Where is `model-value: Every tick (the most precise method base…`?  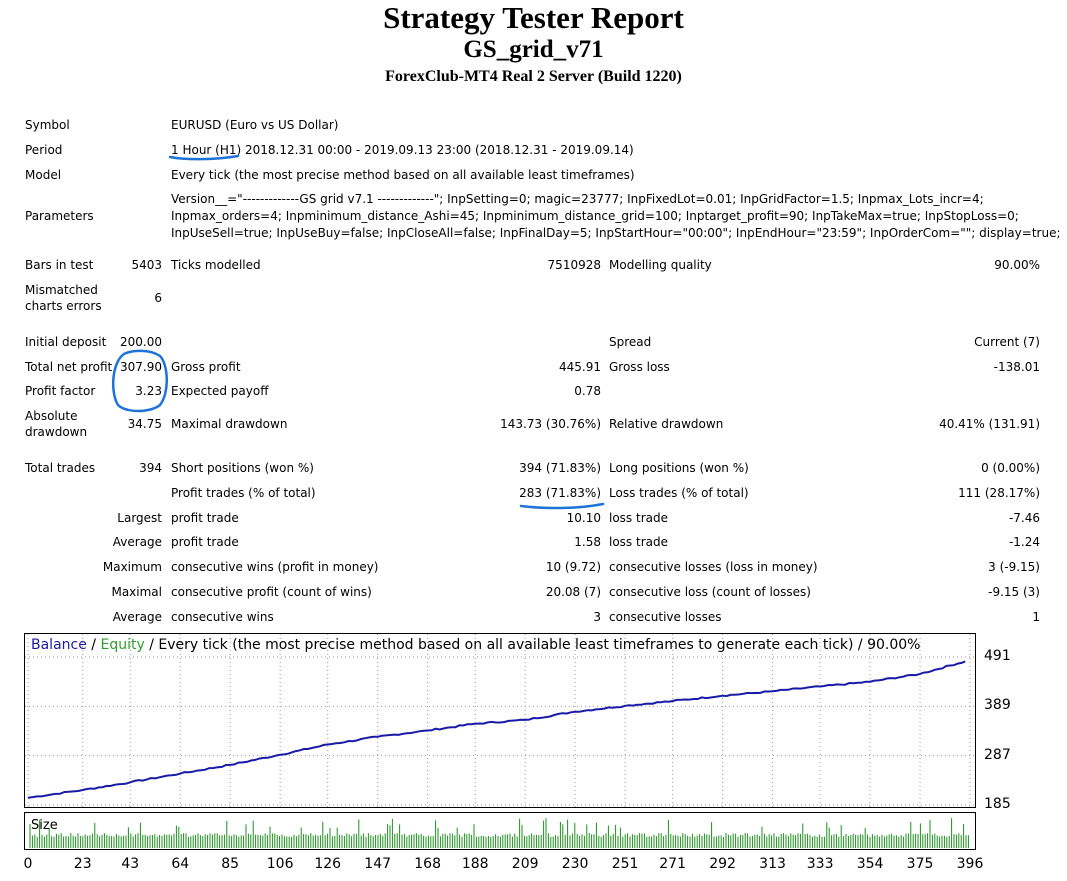 model-value: Every tick (the most precise method base… is located at coordinates (403, 175).